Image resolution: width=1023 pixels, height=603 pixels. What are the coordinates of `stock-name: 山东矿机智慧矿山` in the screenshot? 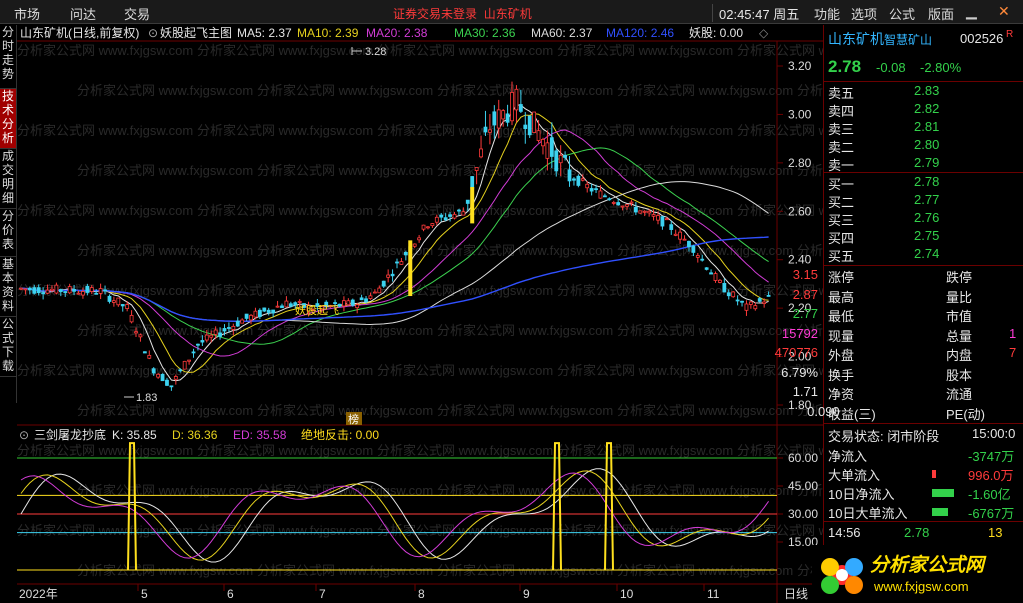 It's located at (880, 39).